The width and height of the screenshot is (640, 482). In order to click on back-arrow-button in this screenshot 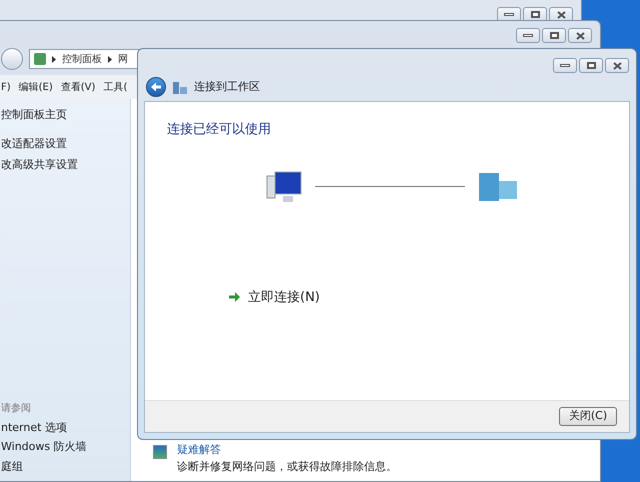, I will do `click(156, 87)`.